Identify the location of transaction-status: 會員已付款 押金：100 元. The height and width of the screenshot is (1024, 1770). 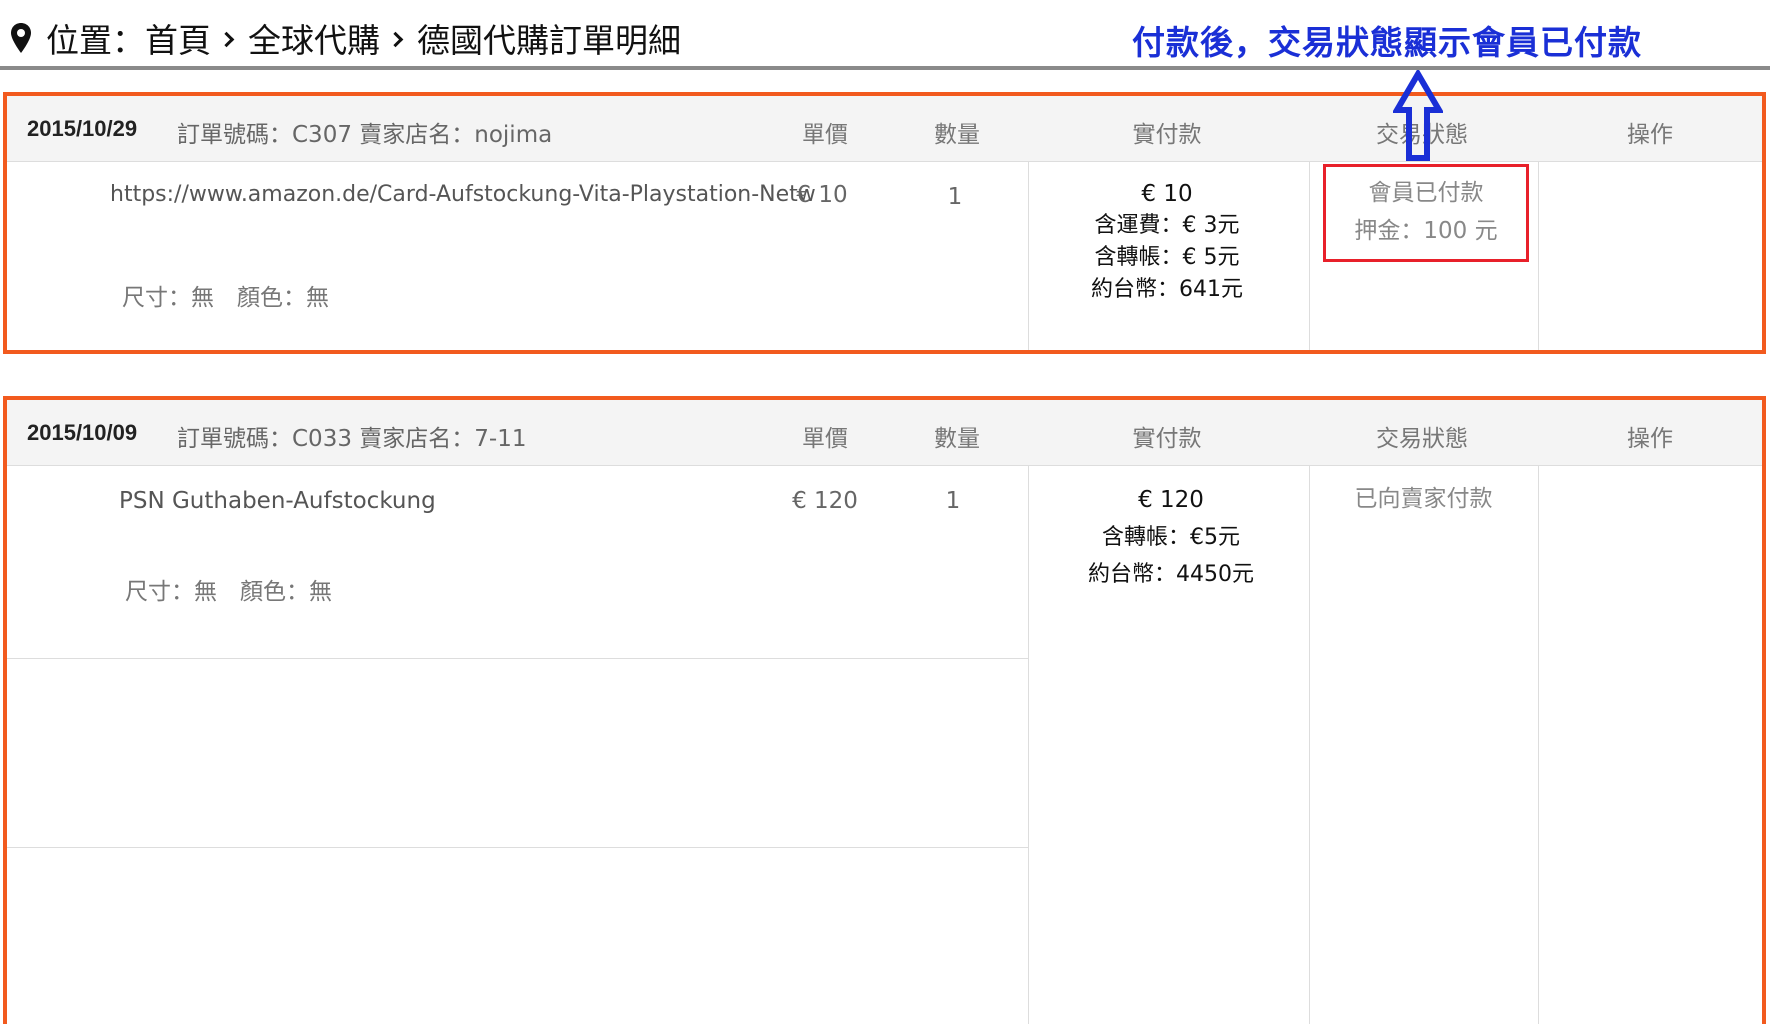
(1426, 212).